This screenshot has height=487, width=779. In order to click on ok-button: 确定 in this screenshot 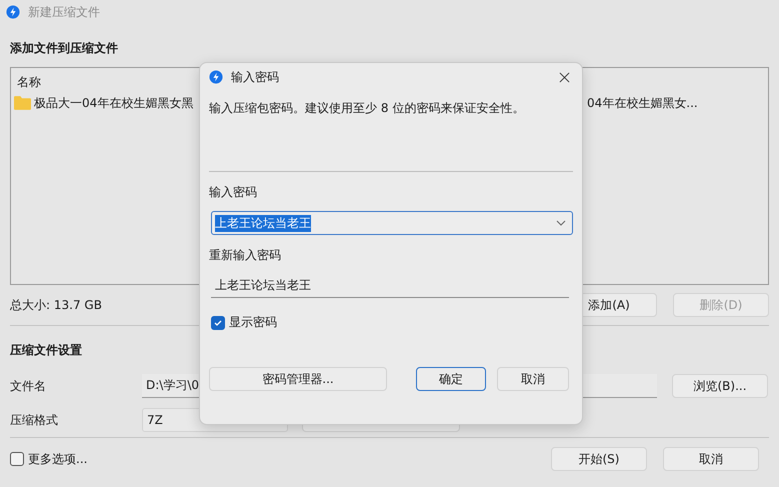, I will do `click(451, 379)`.